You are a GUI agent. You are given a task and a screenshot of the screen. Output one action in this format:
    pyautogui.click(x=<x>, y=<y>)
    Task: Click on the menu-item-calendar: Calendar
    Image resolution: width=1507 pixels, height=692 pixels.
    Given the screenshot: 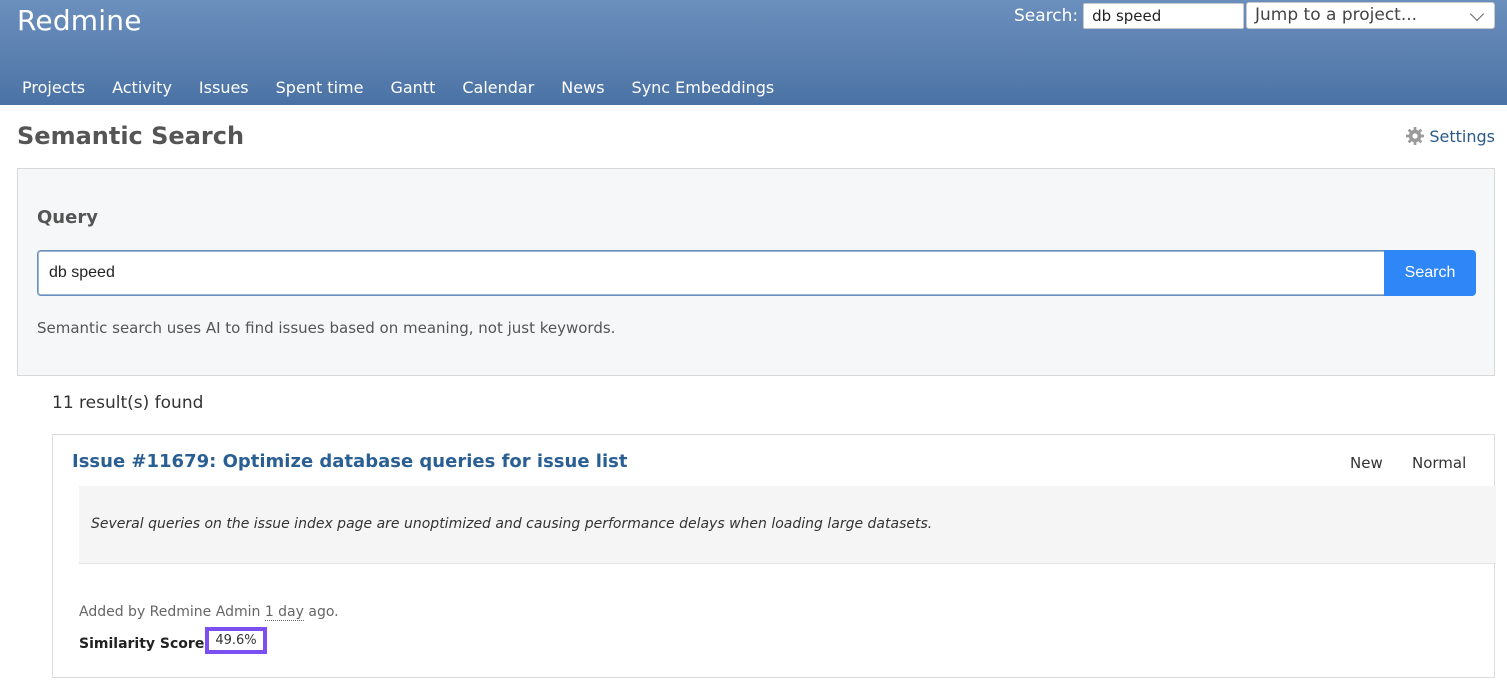 What is the action you would take?
    pyautogui.click(x=498, y=87)
    